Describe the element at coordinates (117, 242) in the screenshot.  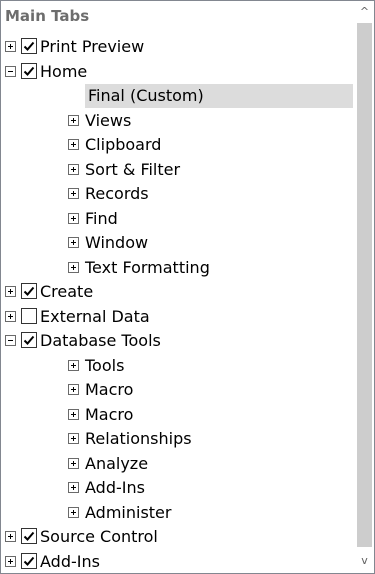
I see `tree-item-label: Window` at that location.